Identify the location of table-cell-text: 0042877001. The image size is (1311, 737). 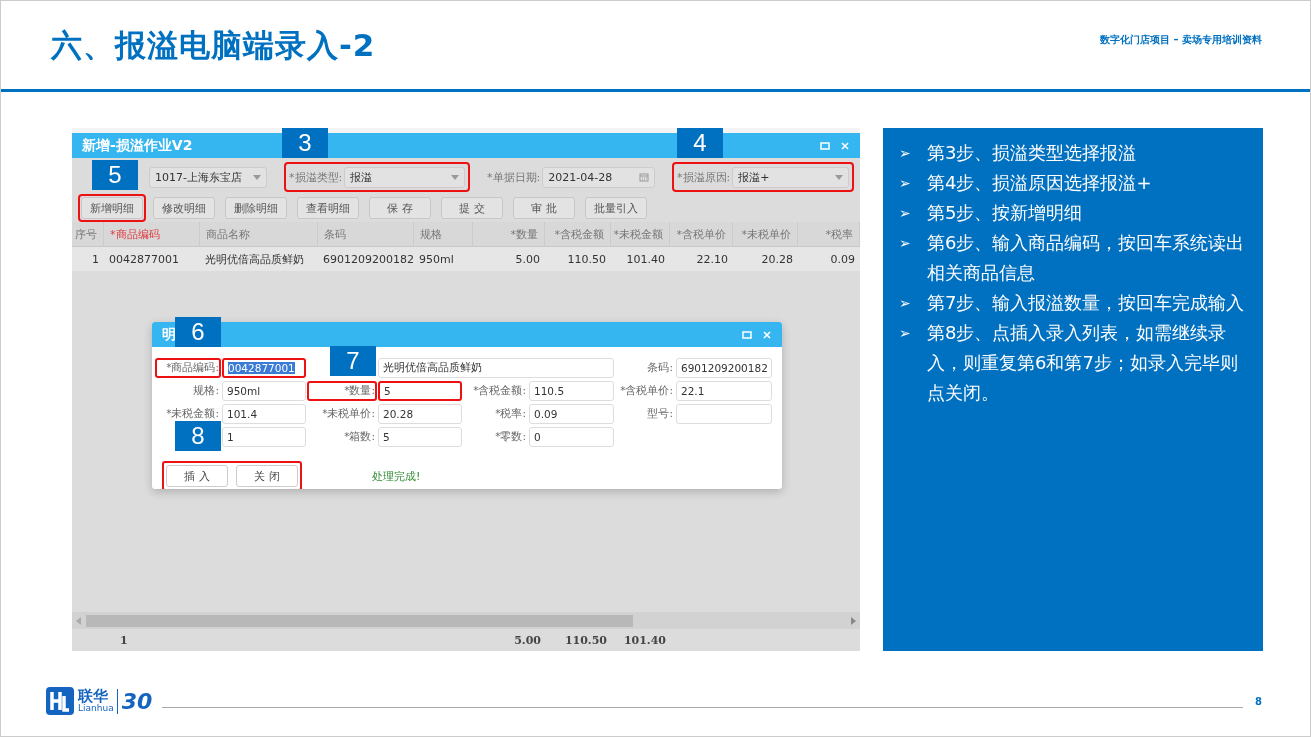
(144, 259).